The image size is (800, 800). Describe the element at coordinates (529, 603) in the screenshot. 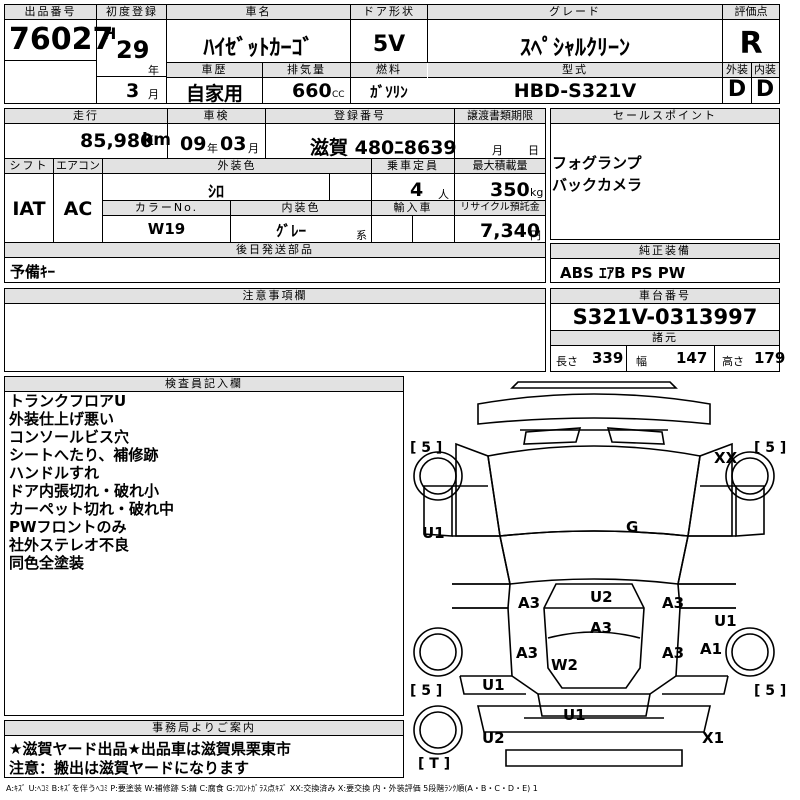

I see `mark-a3-left: A3` at that location.